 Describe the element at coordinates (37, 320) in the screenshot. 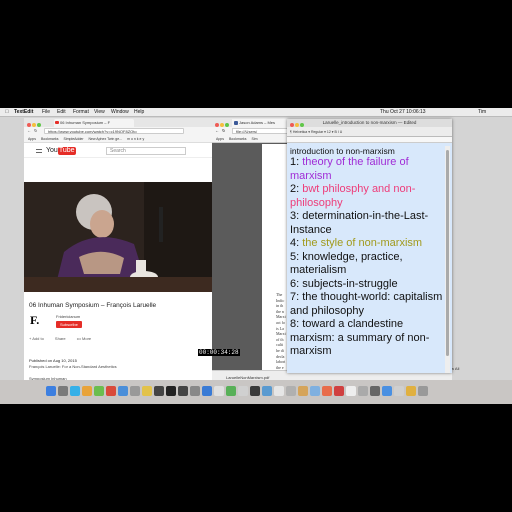

I see `channel-logo: F.` at that location.